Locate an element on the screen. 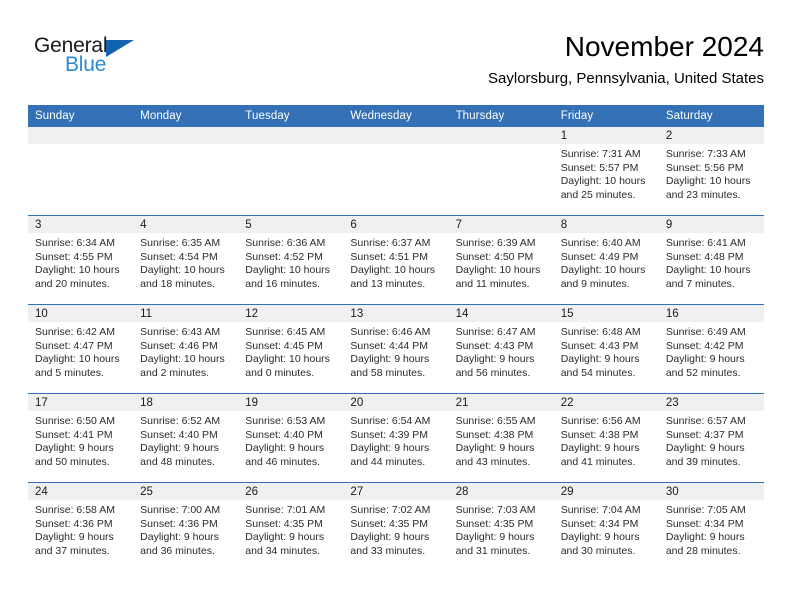 The width and height of the screenshot is (792, 612). sunset-text: Sunset: 4:45 PM is located at coordinates (284, 345).